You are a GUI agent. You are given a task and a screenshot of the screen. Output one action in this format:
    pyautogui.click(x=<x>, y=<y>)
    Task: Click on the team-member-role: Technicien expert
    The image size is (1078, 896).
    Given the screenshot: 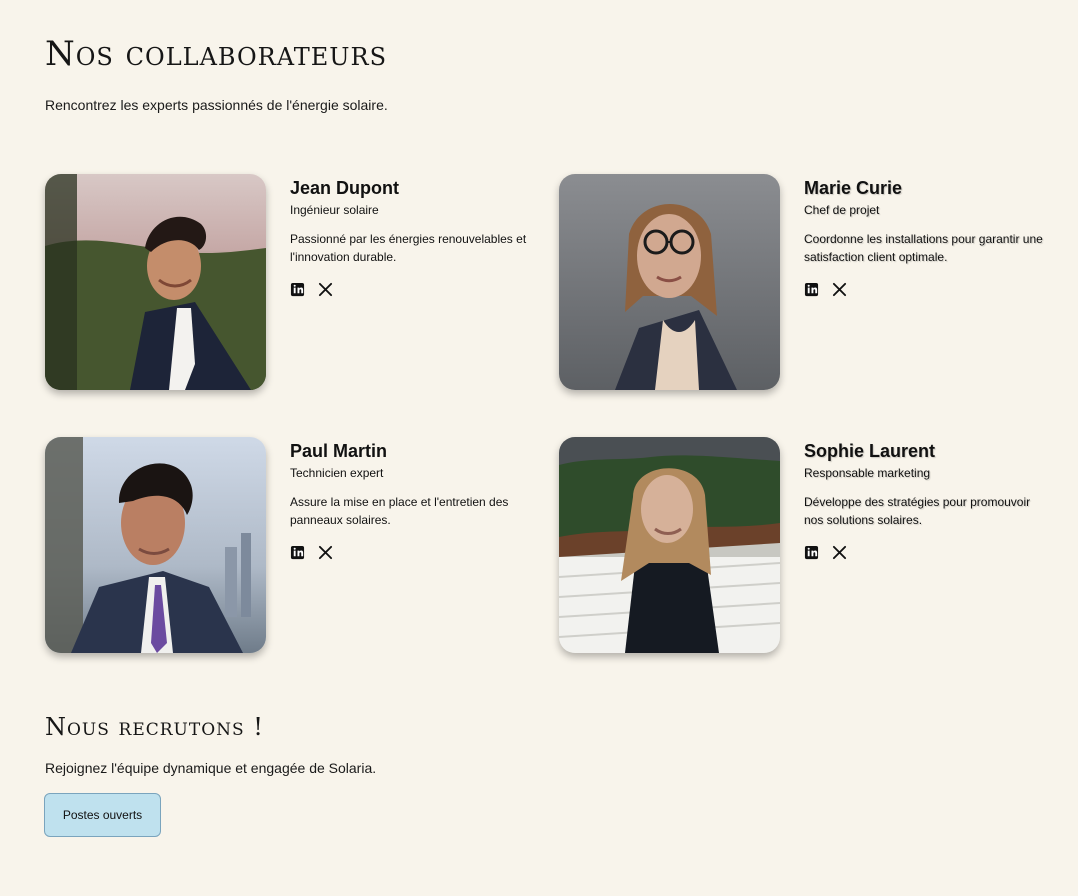 What is the action you would take?
    pyautogui.click(x=337, y=473)
    